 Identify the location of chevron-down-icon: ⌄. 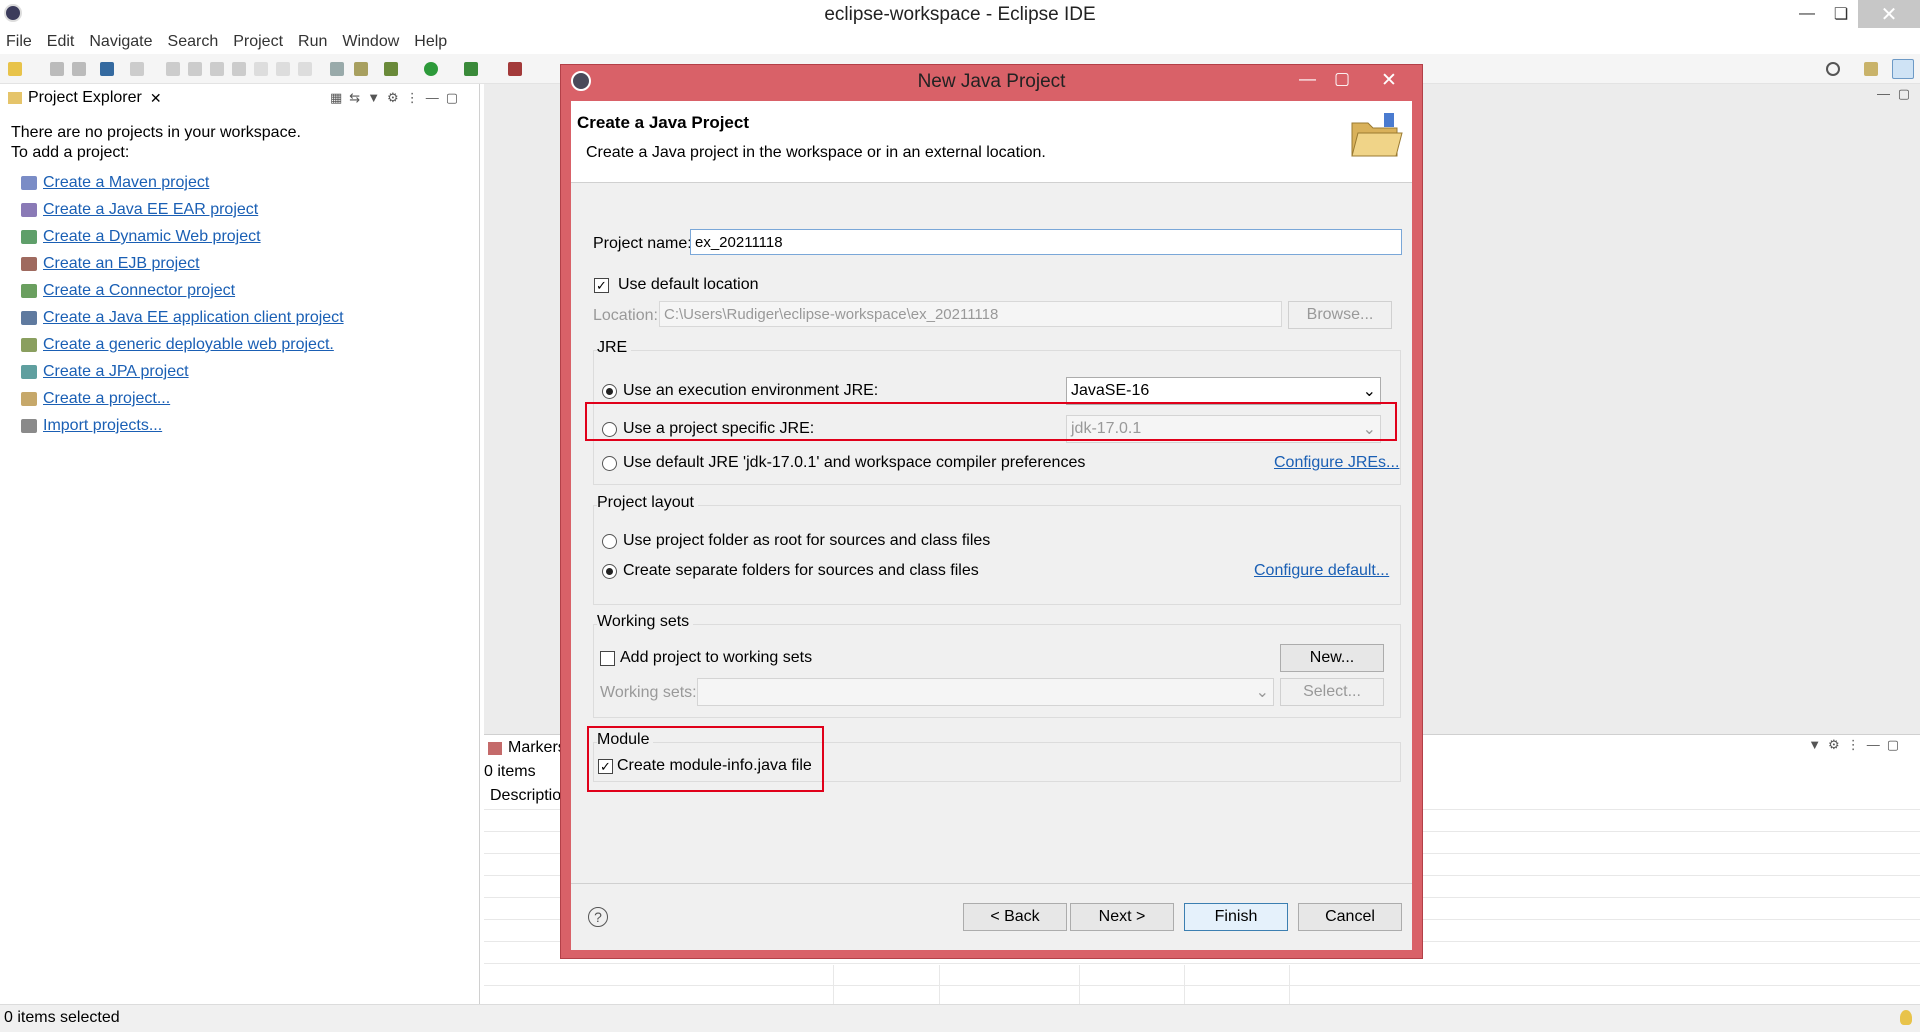
(1369, 391).